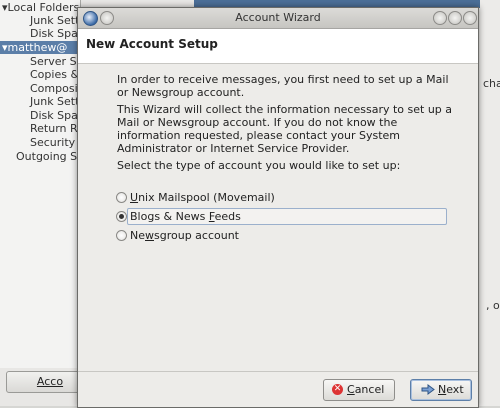  I want to click on tree-item-disk-space-2: Disk Spac, so click(55, 115).